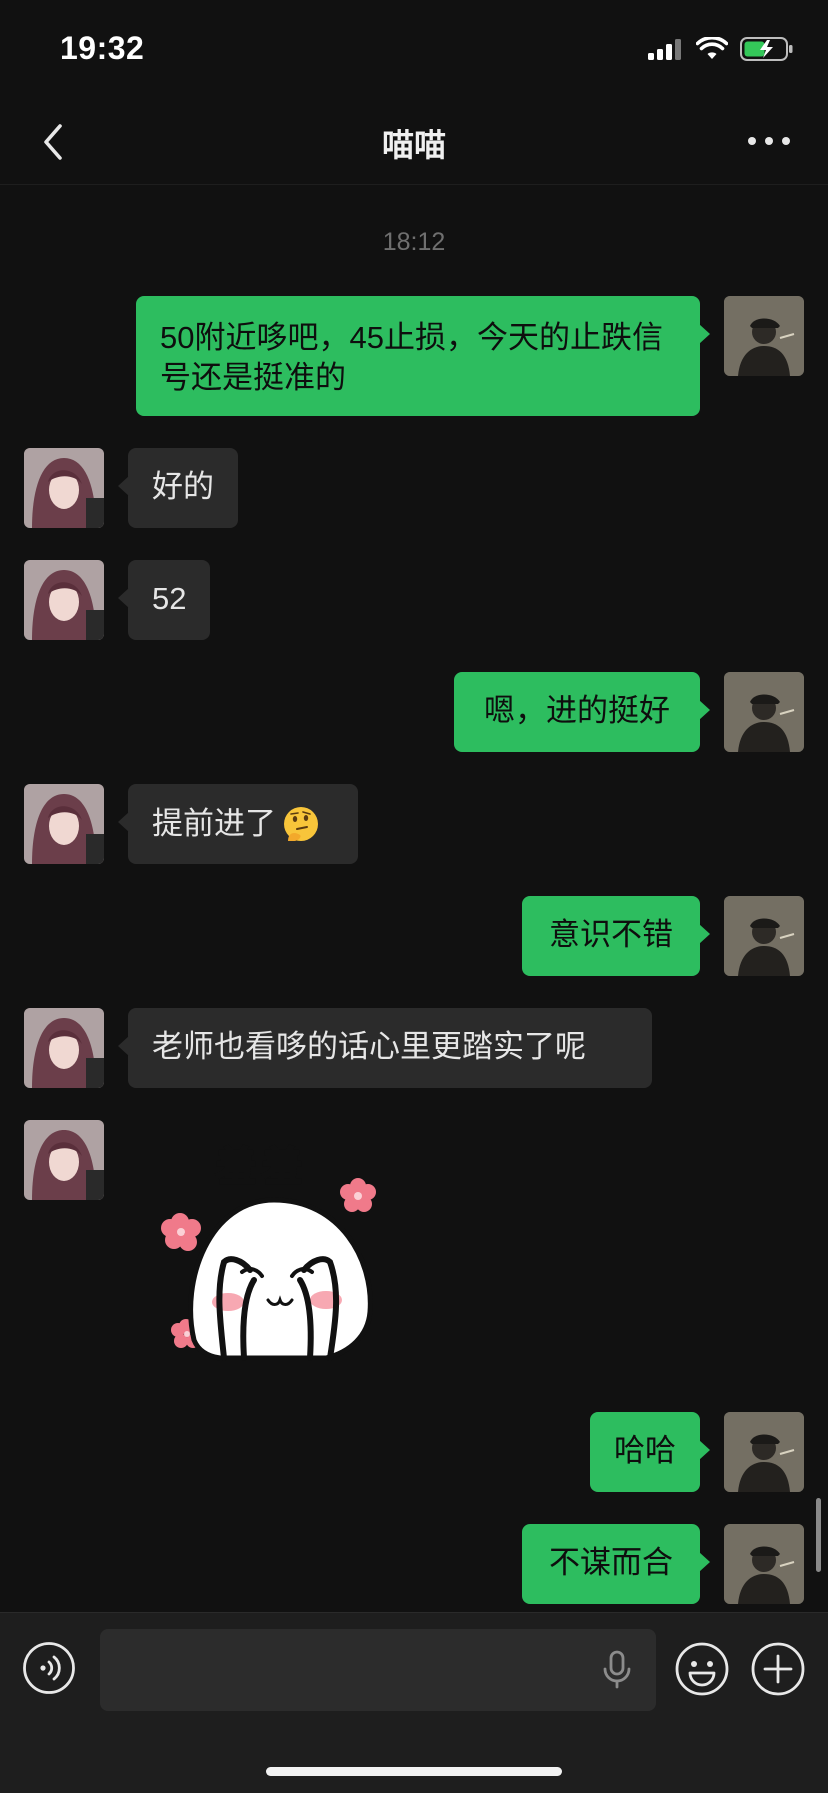 This screenshot has width=828, height=1793. I want to click on message-text: 提前进了, so click(214, 823).